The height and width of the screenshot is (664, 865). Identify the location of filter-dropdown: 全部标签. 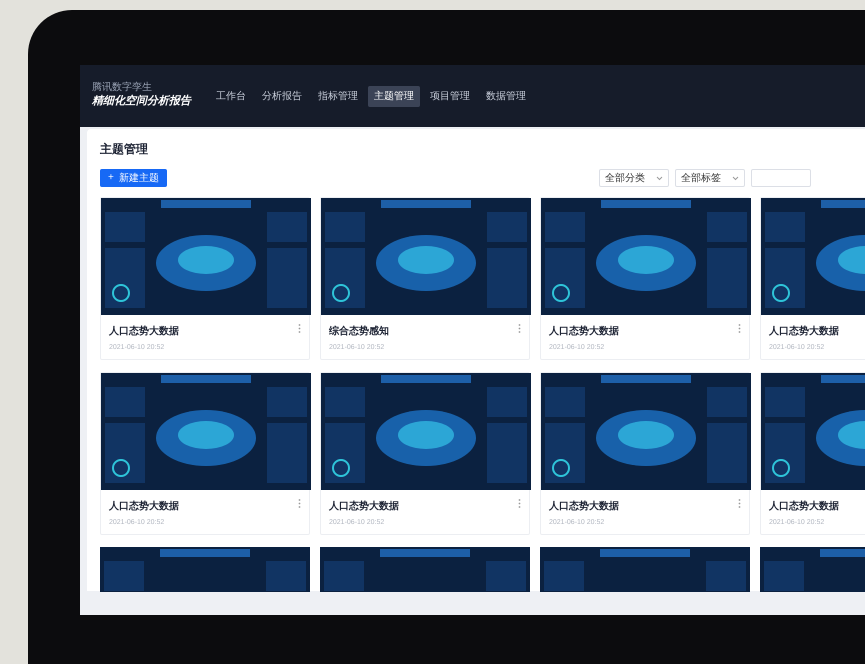
(709, 178).